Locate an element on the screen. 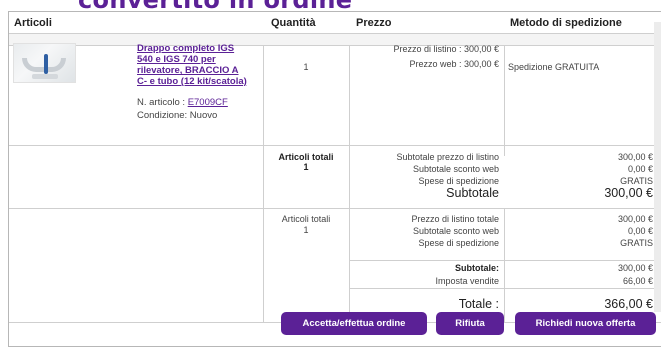 The image size is (661, 347). request-new-quote-button: Richiedi nuova offerta is located at coordinates (585, 323).